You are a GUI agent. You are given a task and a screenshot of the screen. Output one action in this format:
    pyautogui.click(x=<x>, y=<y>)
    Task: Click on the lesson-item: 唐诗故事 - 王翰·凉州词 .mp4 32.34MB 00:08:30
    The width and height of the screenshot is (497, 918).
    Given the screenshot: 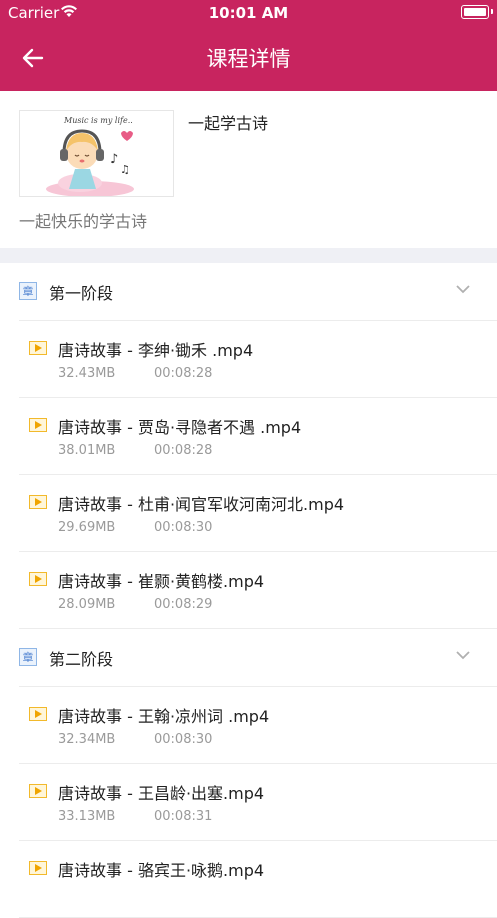 What is the action you would take?
    pyautogui.click(x=258, y=725)
    